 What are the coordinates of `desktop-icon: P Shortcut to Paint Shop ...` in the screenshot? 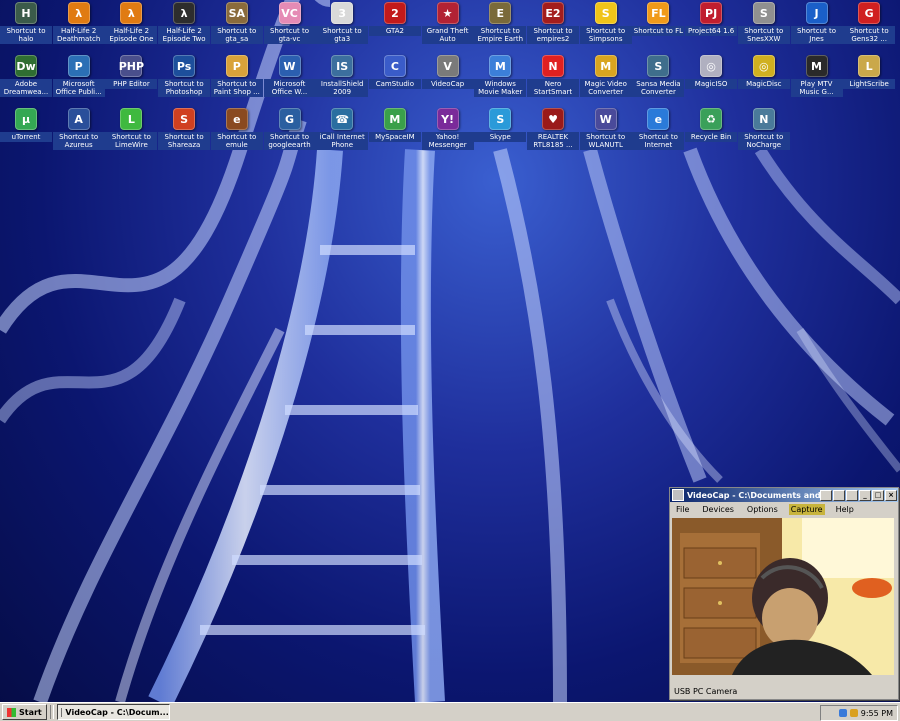 It's located at (236, 78).